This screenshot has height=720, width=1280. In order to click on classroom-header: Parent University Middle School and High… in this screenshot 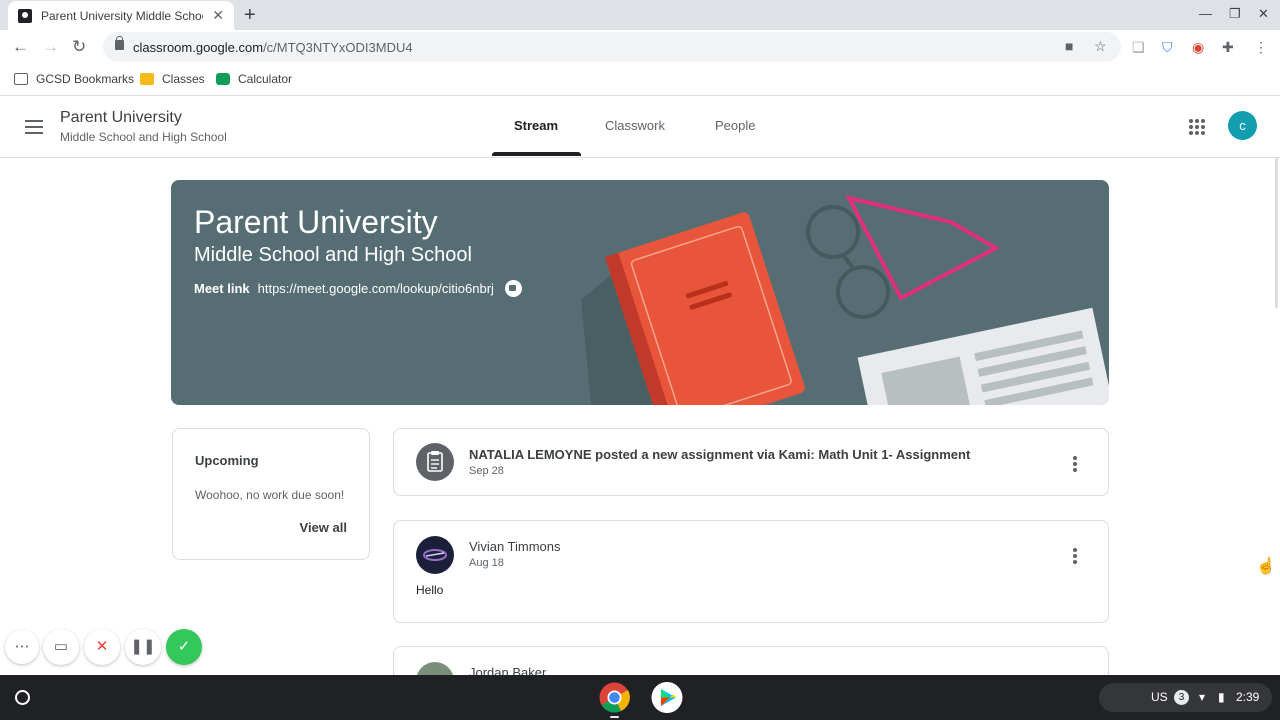, I will do `click(640, 127)`.